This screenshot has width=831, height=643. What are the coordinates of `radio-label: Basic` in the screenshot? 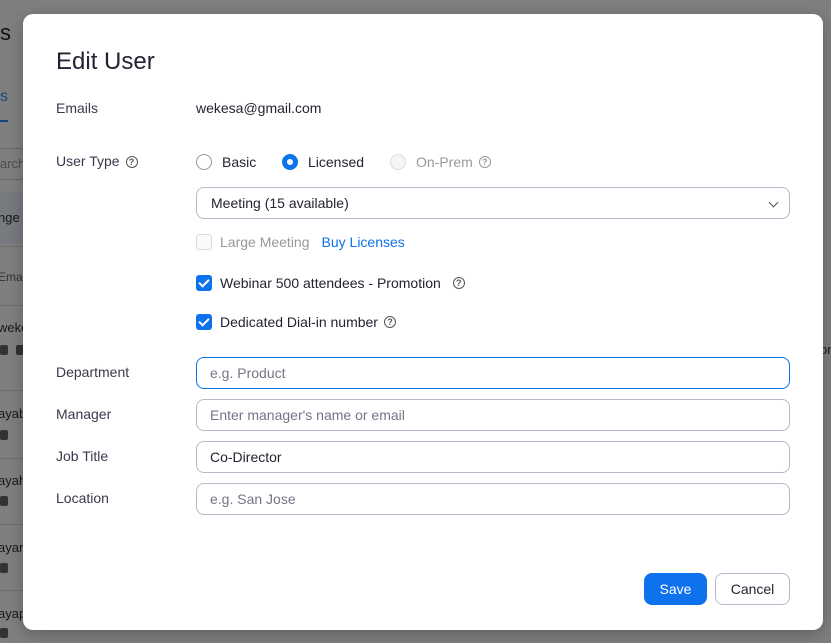 It's located at (239, 162).